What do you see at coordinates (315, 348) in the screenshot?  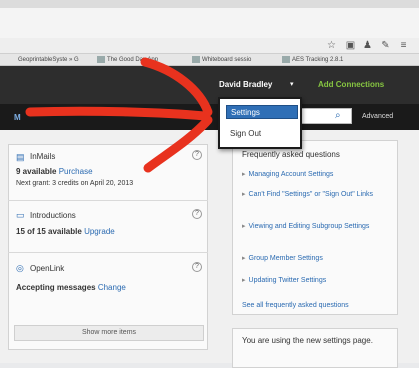 I see `settings-notice-card` at bounding box center [315, 348].